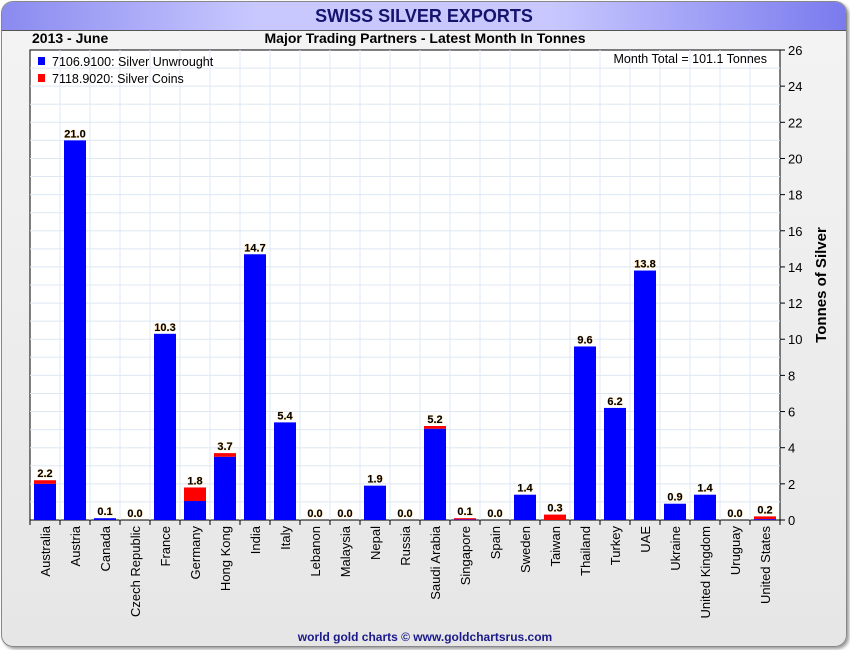 The width and height of the screenshot is (850, 650). I want to click on y-tick-label: 18, so click(795, 195).